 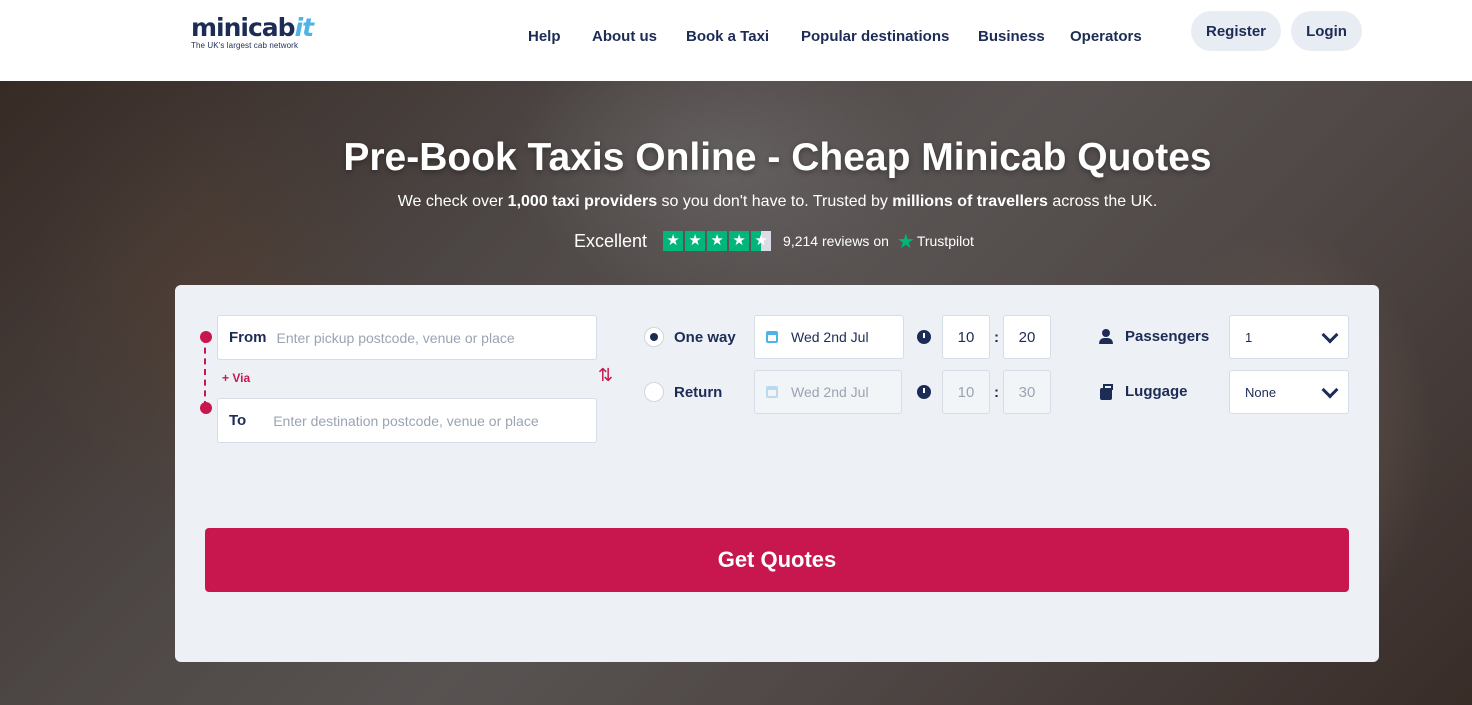 I want to click on return-date-picker: Wed 2nd Jul, so click(x=828, y=392).